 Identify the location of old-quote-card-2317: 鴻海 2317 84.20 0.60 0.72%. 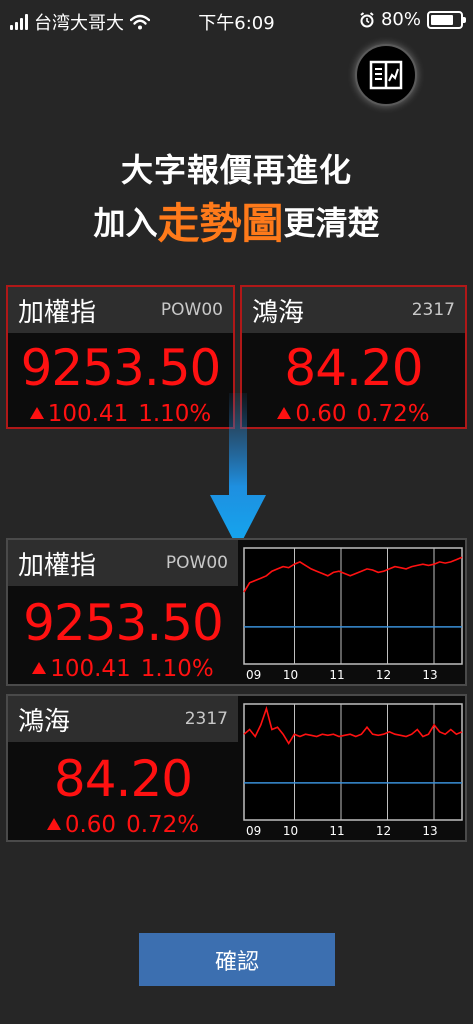
(353, 357).